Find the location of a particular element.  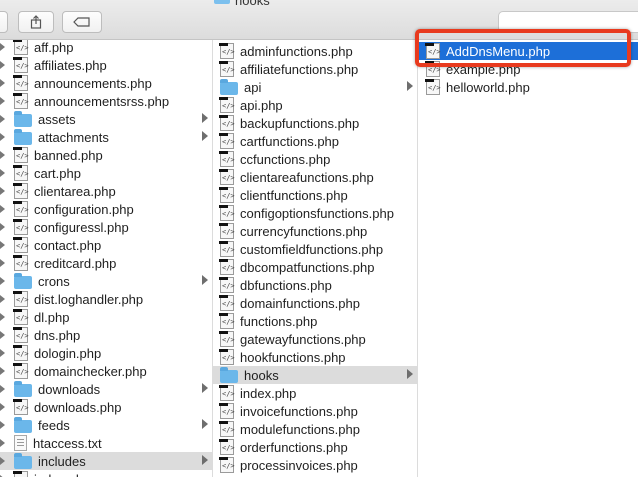

file-item: </> announcementsrss.php is located at coordinates (106, 101).